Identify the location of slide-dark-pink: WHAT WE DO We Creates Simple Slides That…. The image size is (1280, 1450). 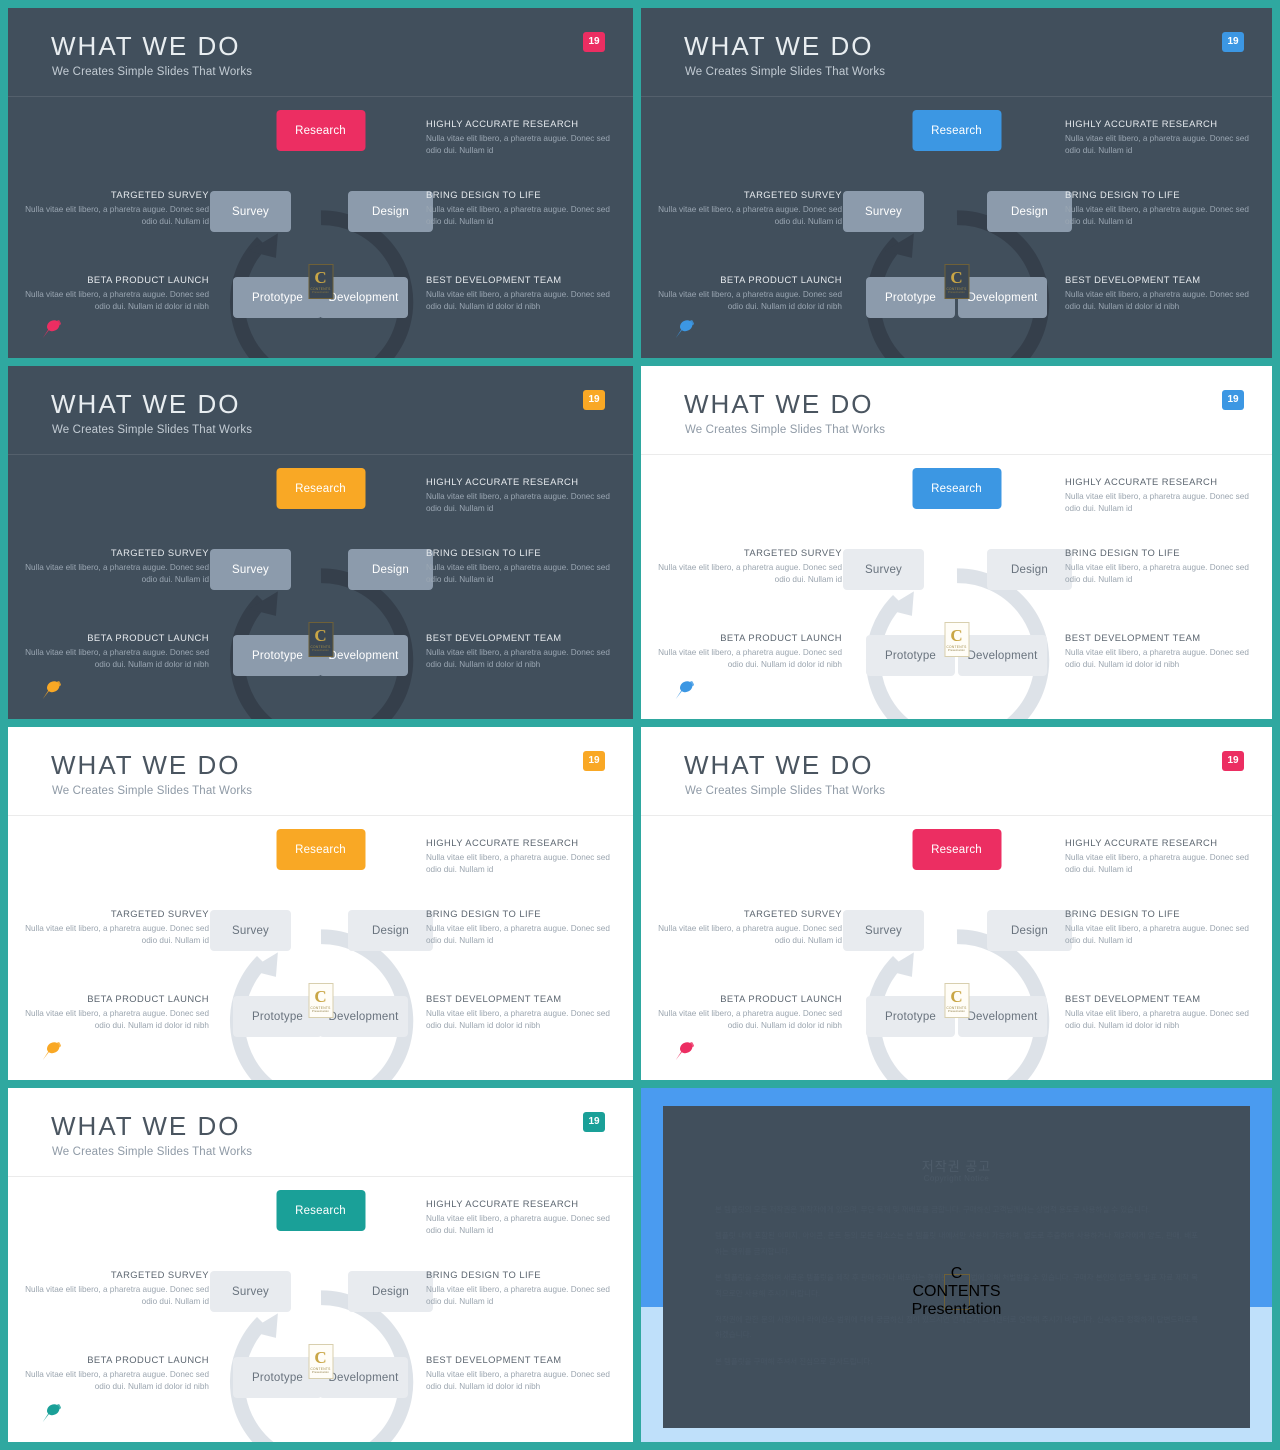
(318, 181).